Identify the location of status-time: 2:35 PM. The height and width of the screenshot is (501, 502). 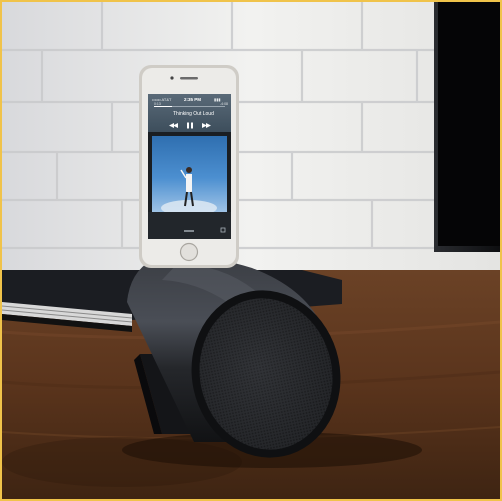
(193, 99).